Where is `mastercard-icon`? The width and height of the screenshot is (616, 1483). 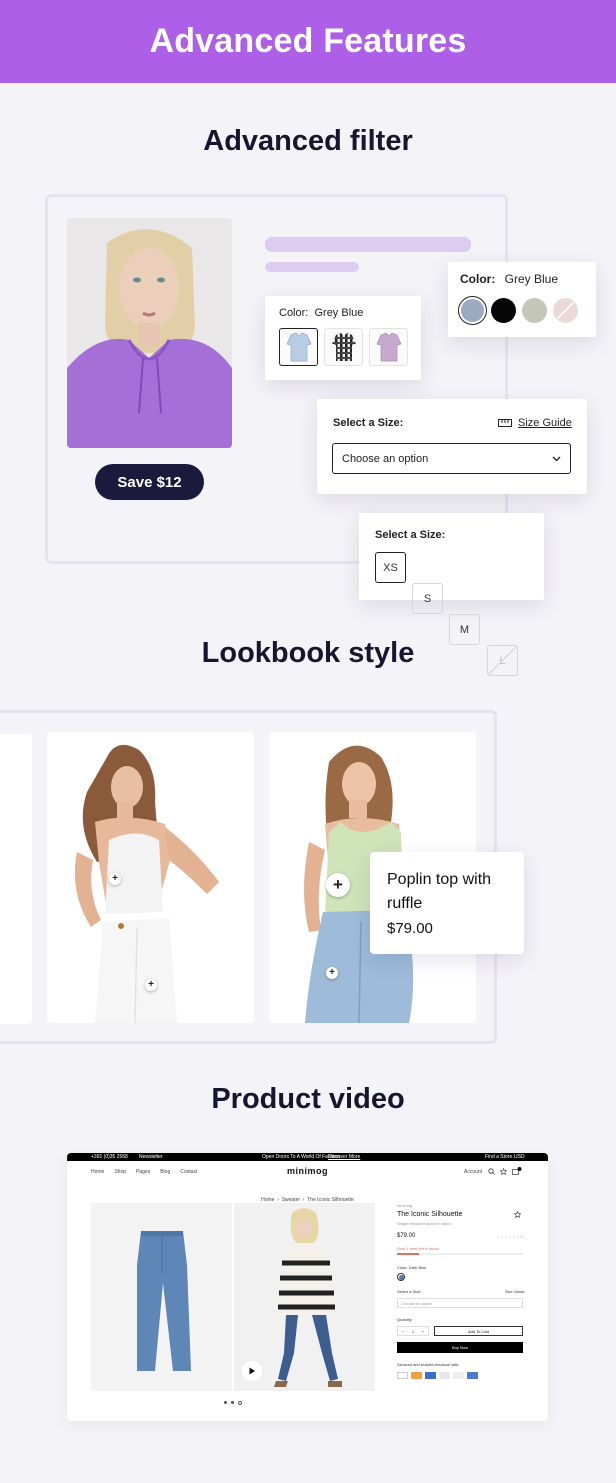 mastercard-icon is located at coordinates (416, 1375).